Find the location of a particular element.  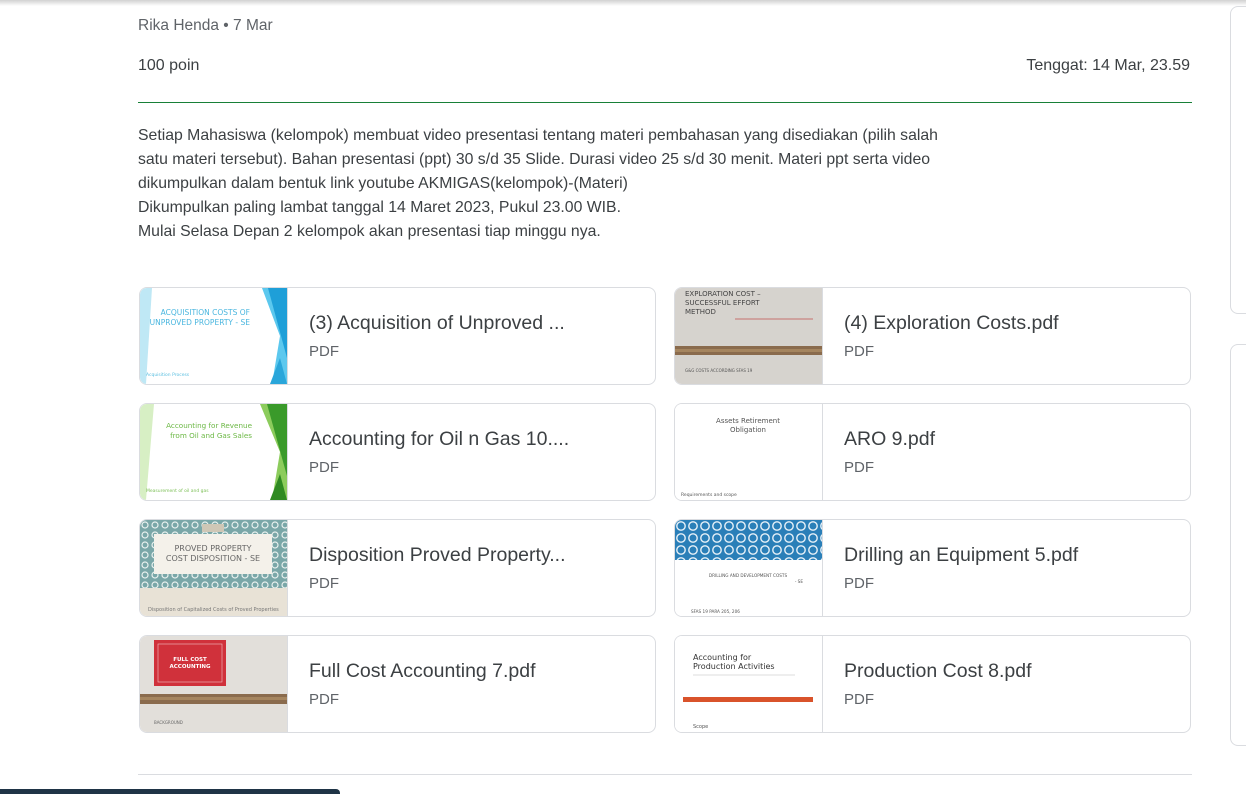

side-panel-bottom is located at coordinates (1238, 545).